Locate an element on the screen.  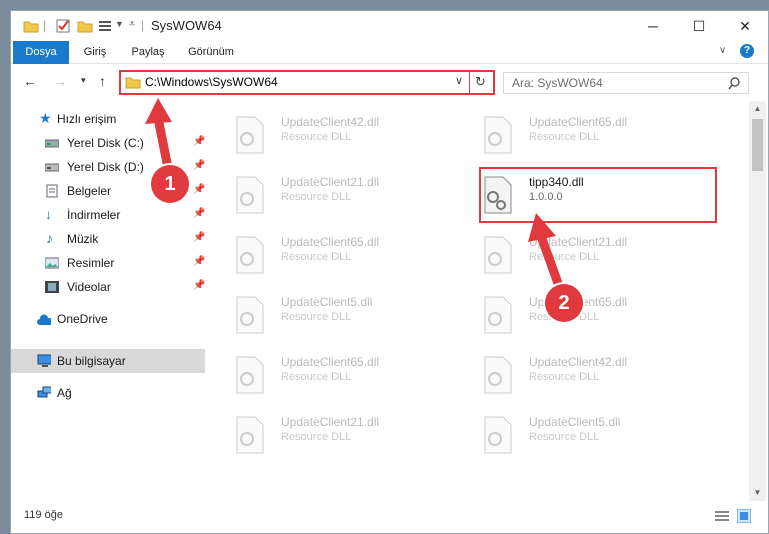
title-bar: | ▼ ⩡ | SysWOW64 ─ ☐ ✕ is located at coordinates (389, 26).